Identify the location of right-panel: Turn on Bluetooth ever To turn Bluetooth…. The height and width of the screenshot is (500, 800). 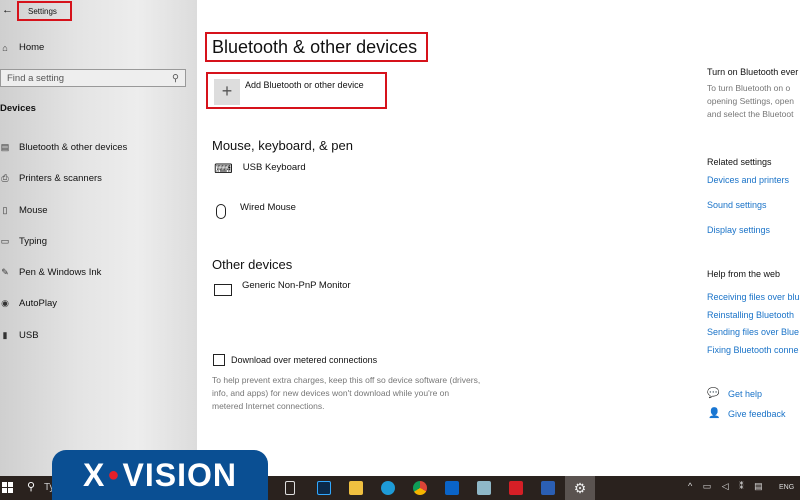
(753, 227).